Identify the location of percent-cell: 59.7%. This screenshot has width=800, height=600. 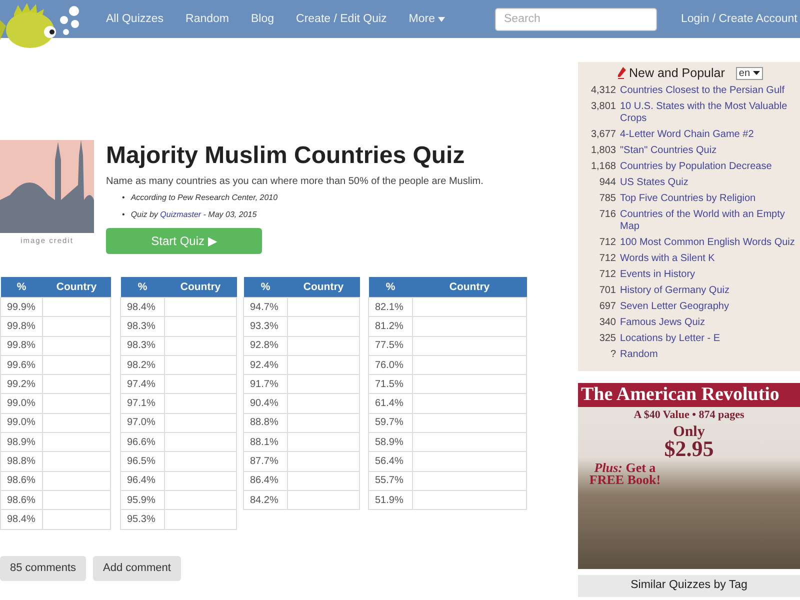
(390, 423).